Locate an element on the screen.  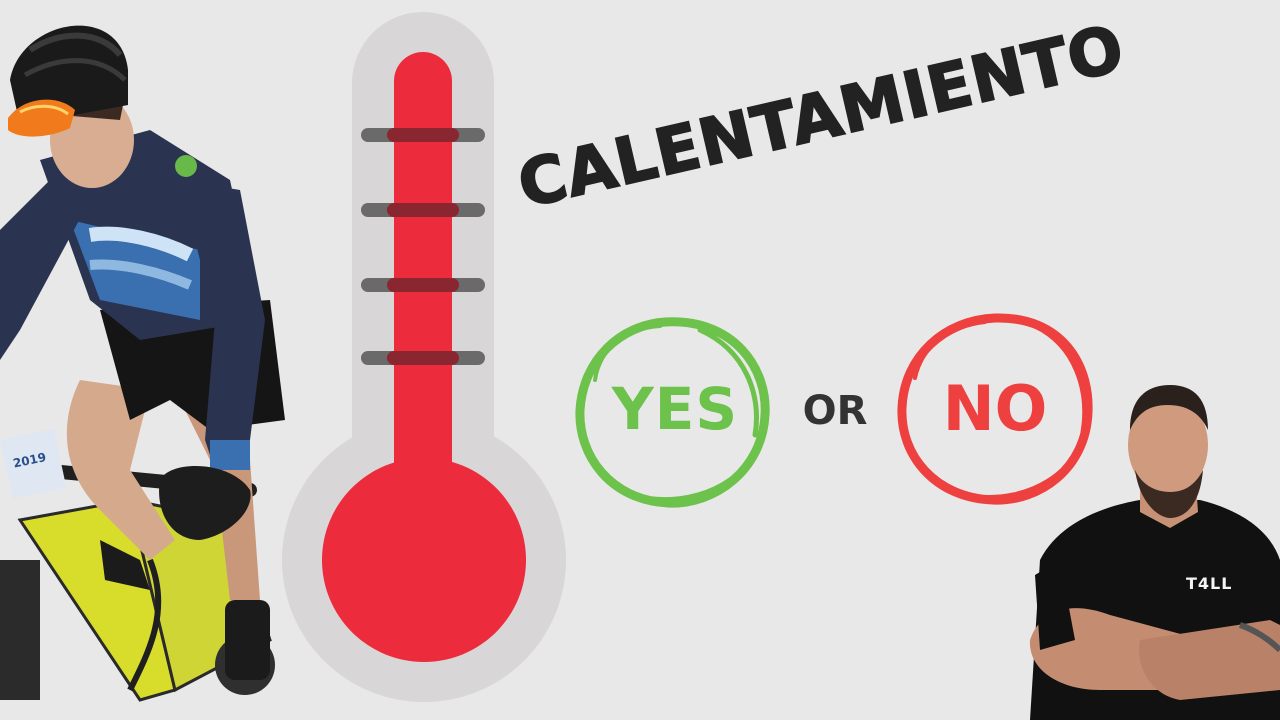
or-separator-label: OR is located at coordinates (835, 411).